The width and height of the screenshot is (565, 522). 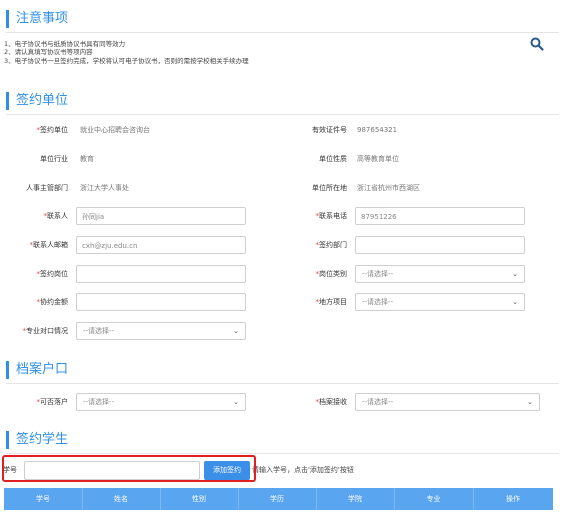 What do you see at coordinates (329, 188) in the screenshot?
I see `location-label: 单位所在地` at bounding box center [329, 188].